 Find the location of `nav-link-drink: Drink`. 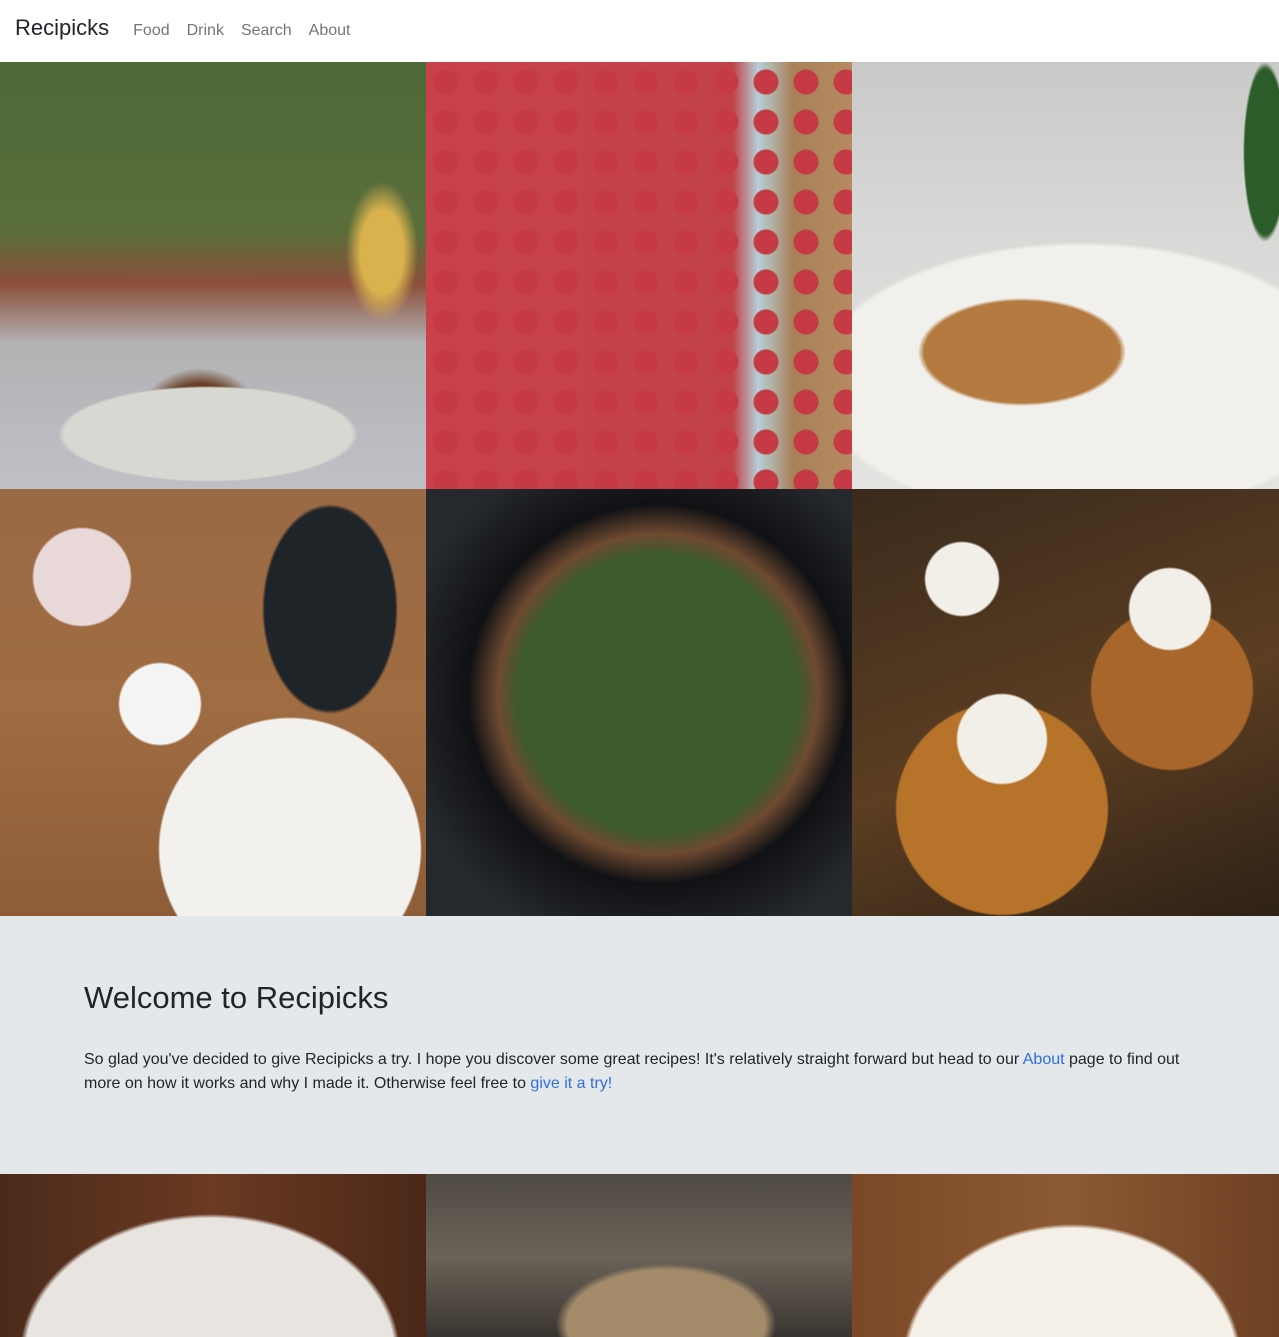

nav-link-drink: Drink is located at coordinates (205, 31).